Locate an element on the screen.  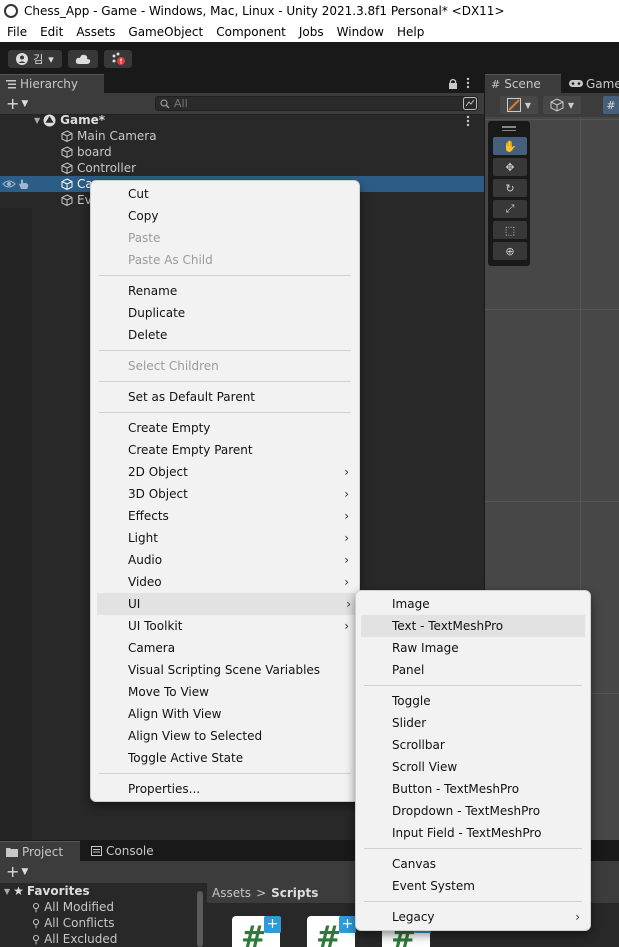
account-button: 김 ▾ is located at coordinates (35, 59).